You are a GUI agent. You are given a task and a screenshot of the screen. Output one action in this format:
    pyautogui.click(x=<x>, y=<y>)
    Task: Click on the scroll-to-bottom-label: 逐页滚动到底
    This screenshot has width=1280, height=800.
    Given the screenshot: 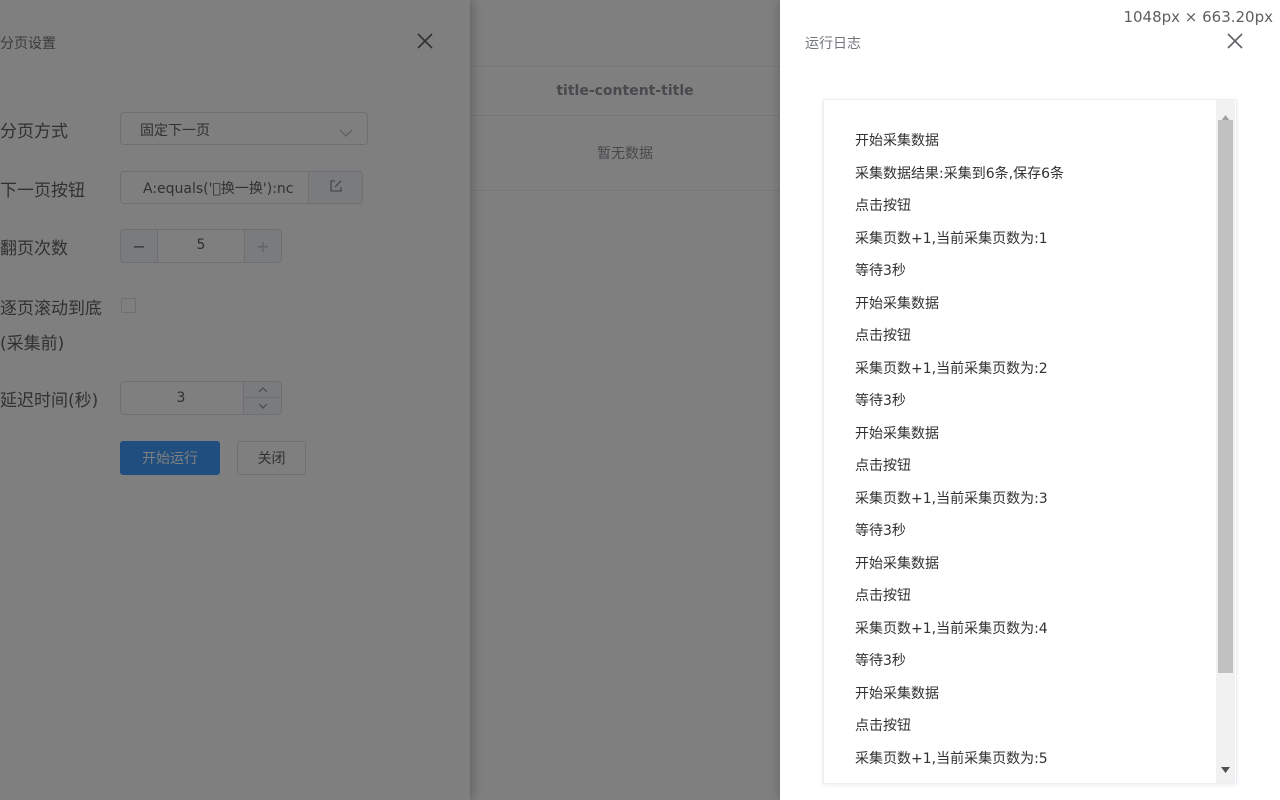 What is the action you would take?
    pyautogui.click(x=51, y=309)
    